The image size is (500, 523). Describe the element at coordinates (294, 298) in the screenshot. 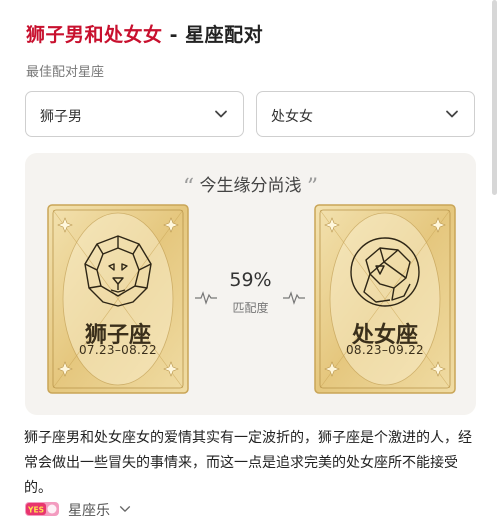

I see `pulse-icon` at that location.